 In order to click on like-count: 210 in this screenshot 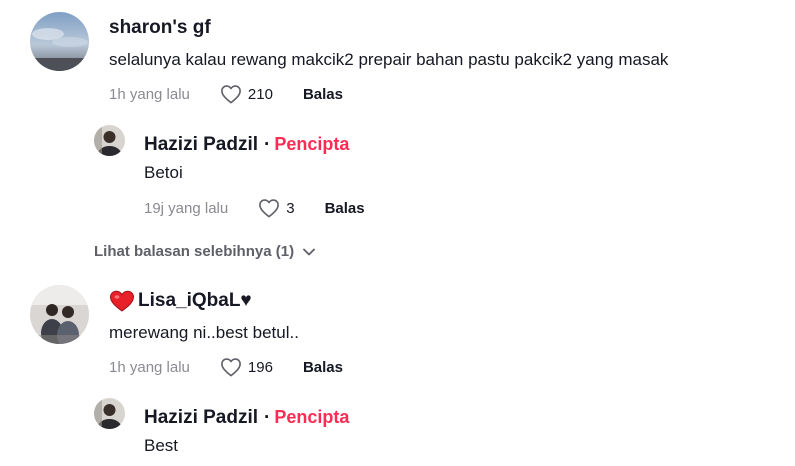, I will do `click(260, 94)`.